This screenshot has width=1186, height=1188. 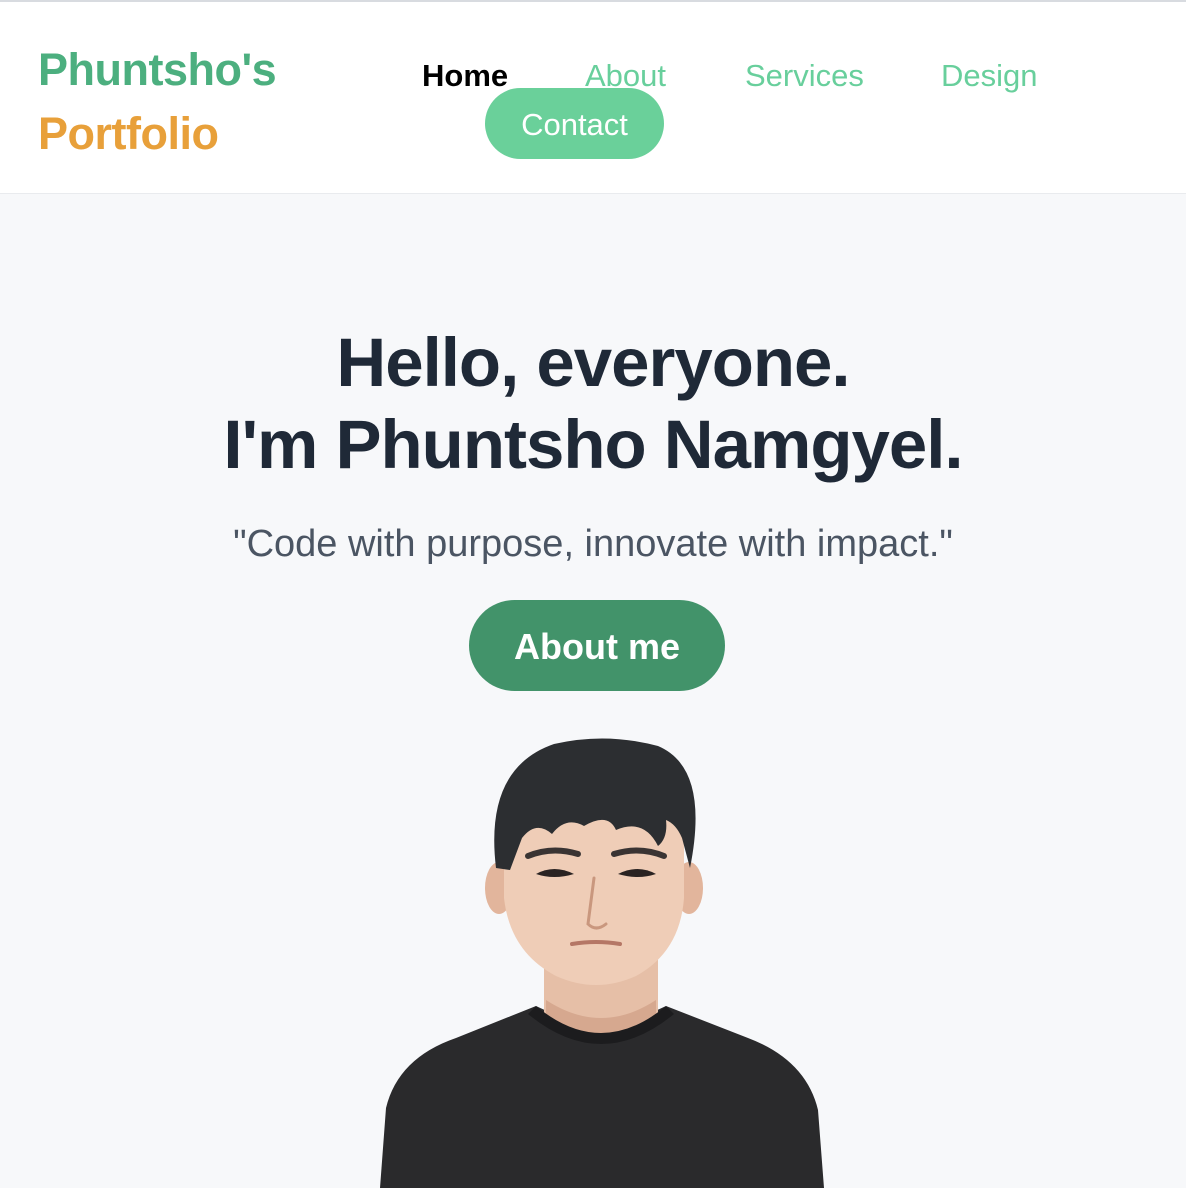 I want to click on nav-services-link: Services, so click(x=804, y=76).